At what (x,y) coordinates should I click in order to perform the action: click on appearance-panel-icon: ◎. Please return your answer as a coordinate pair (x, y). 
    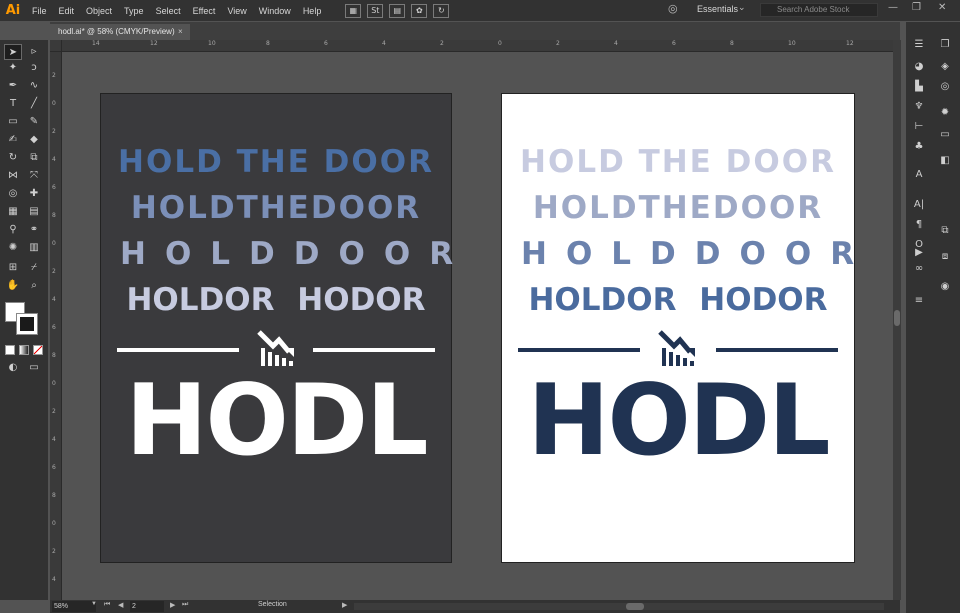
    Looking at the image, I should click on (945, 87).